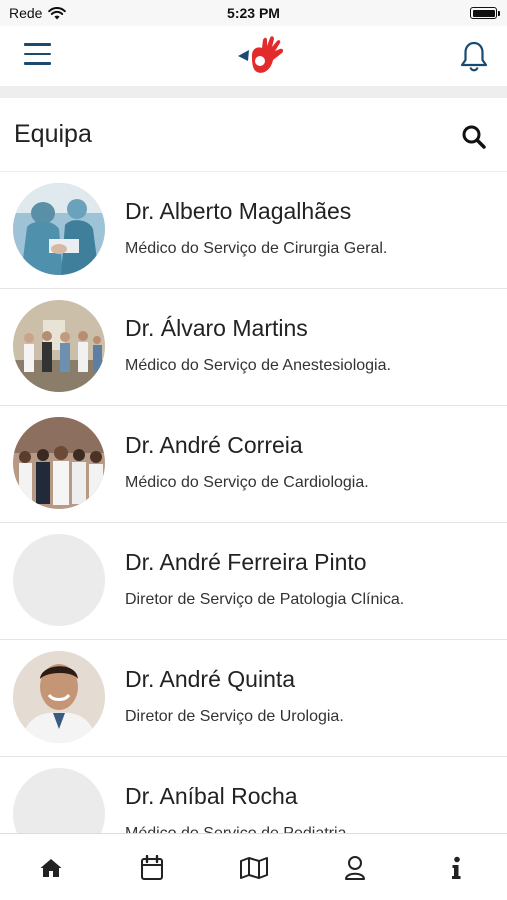 The height and width of the screenshot is (900, 507). I want to click on tab-bar, so click(253, 866).